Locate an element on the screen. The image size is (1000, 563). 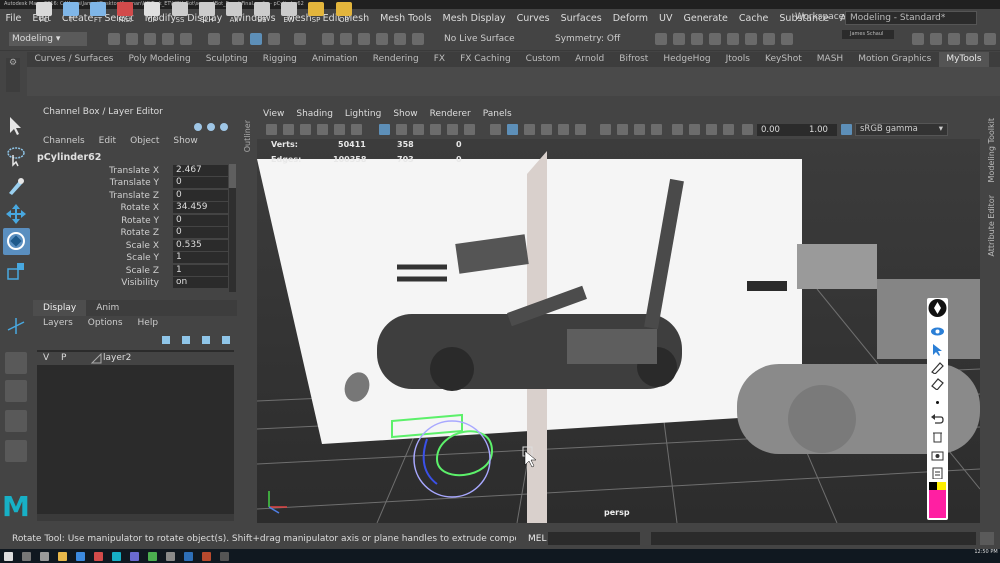
layer-visibility-toggle: V is located at coordinates (46, 358).